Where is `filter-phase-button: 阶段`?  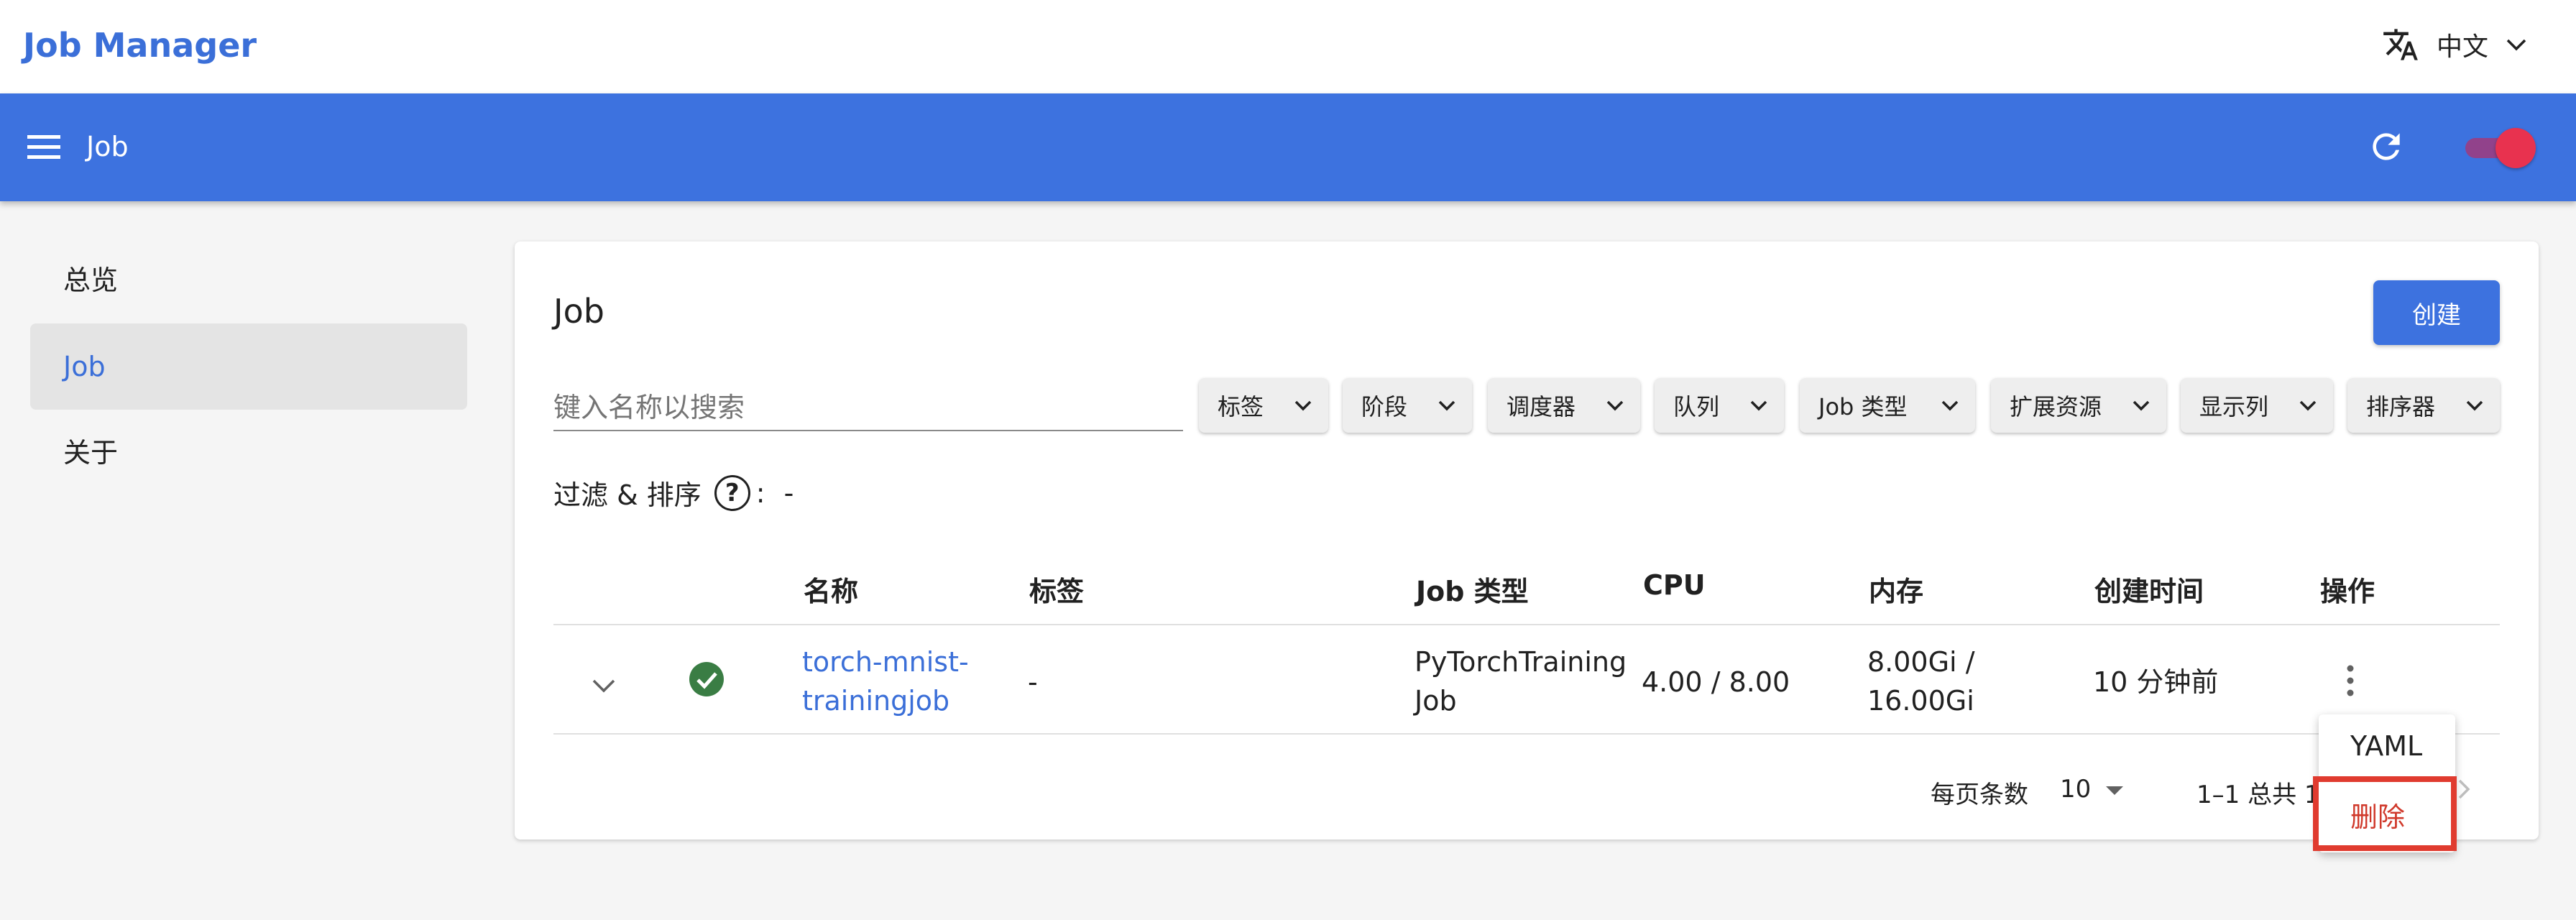
filter-phase-button: 阶段 is located at coordinates (1407, 405).